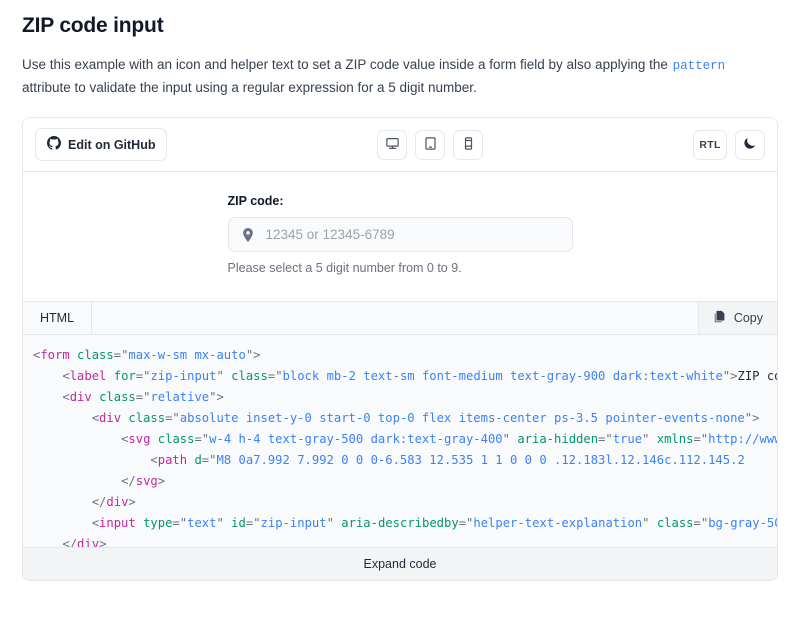  I want to click on mobile-icon, so click(468, 145).